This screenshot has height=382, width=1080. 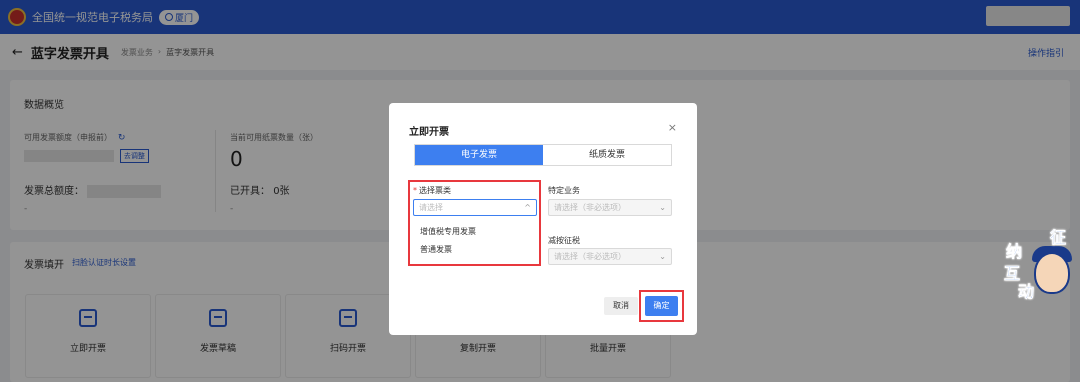 I want to click on interactive-assistant-mascot: 征 纳 互 动, so click(x=1040, y=263).